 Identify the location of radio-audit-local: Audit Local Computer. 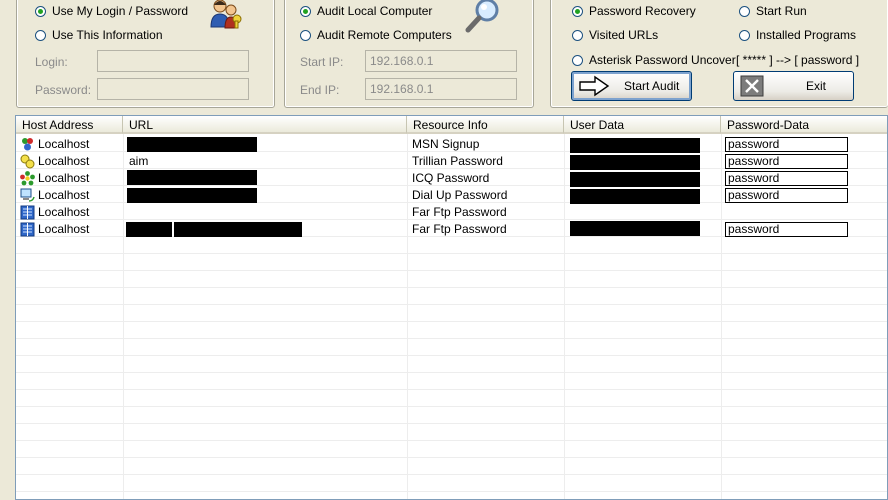
(366, 11).